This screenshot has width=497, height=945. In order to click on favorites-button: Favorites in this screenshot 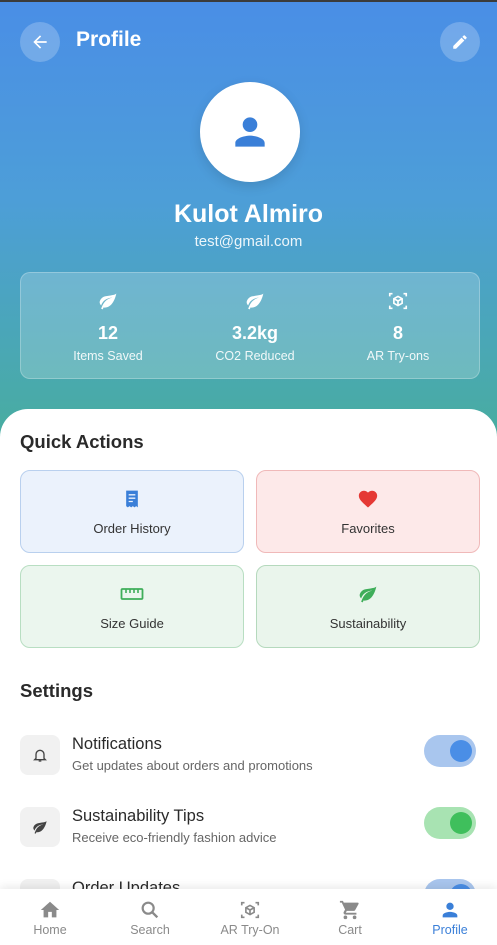, I will do `click(368, 511)`.